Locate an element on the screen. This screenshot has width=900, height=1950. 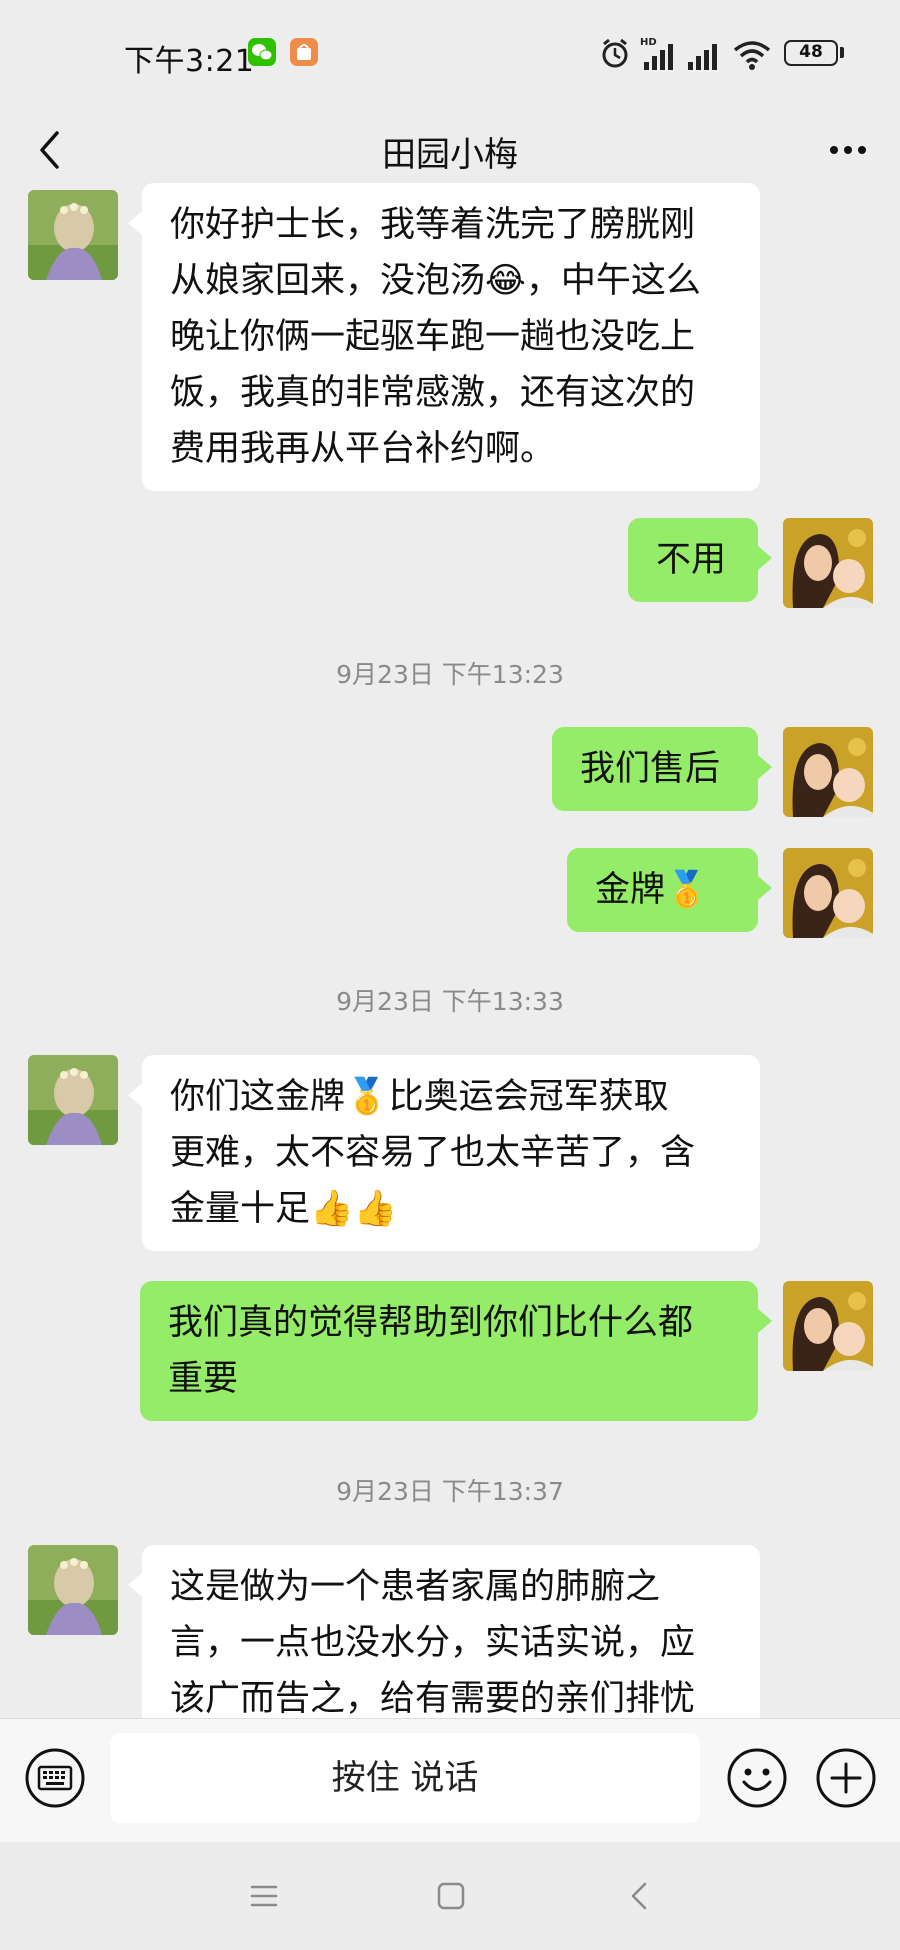
menu-button is located at coordinates (264, 1896).